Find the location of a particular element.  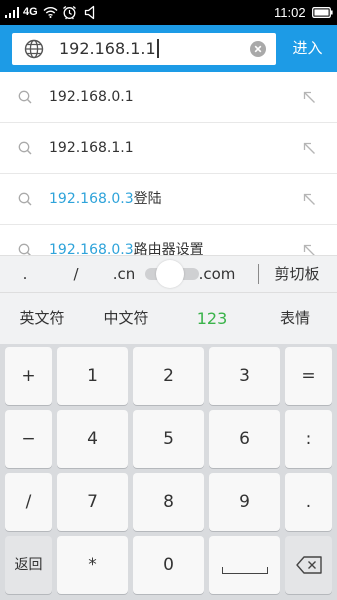

mode-chinese-symbols: 中文符 is located at coordinates (126, 318).